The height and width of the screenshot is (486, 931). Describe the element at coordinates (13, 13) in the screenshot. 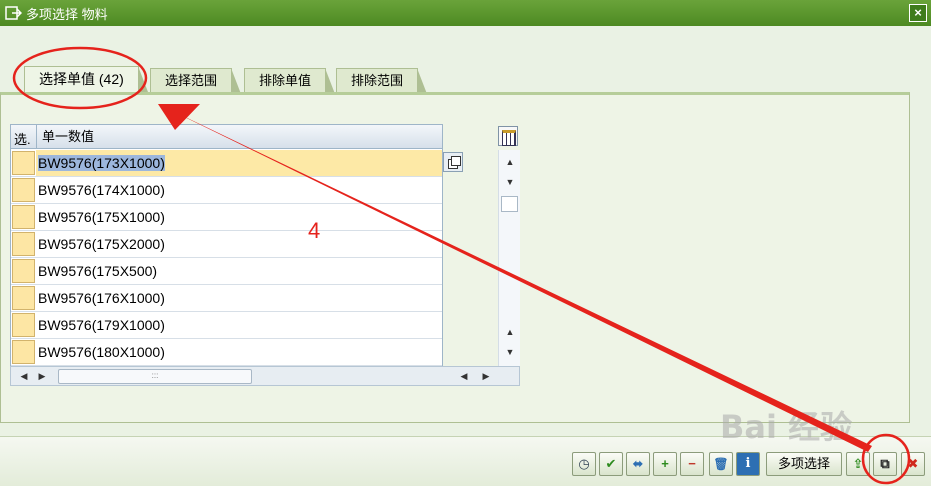

I see `exit-icon` at that location.